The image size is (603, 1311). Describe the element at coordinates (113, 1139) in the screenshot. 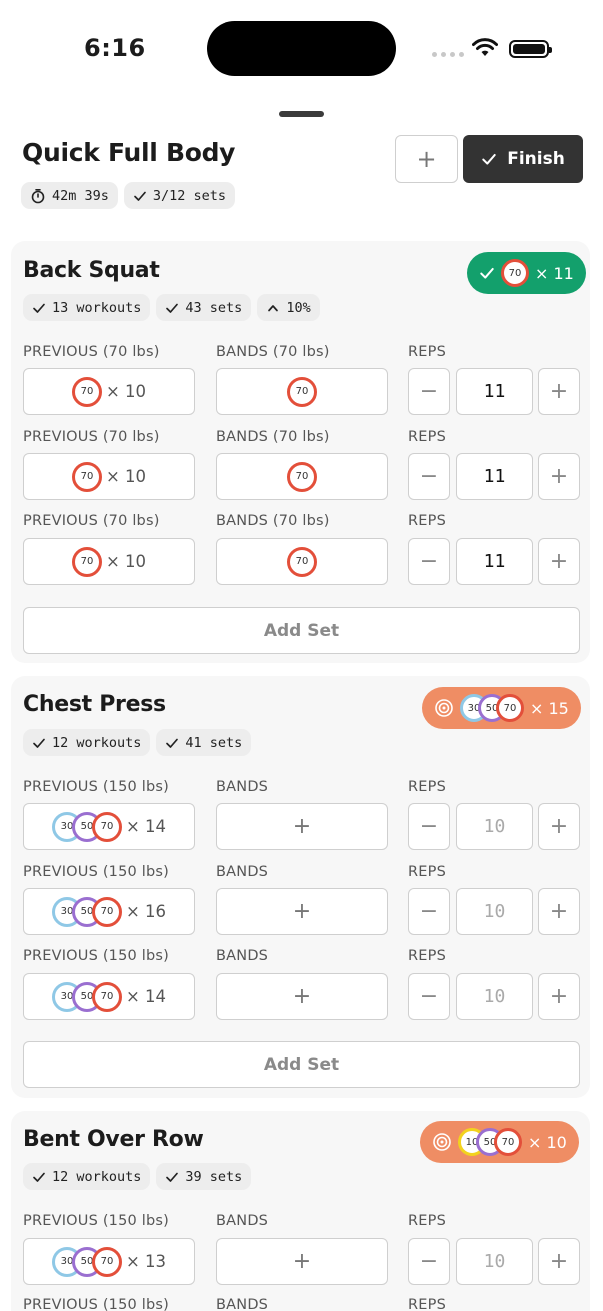

I see `exercise-name: Bent Over Row` at that location.